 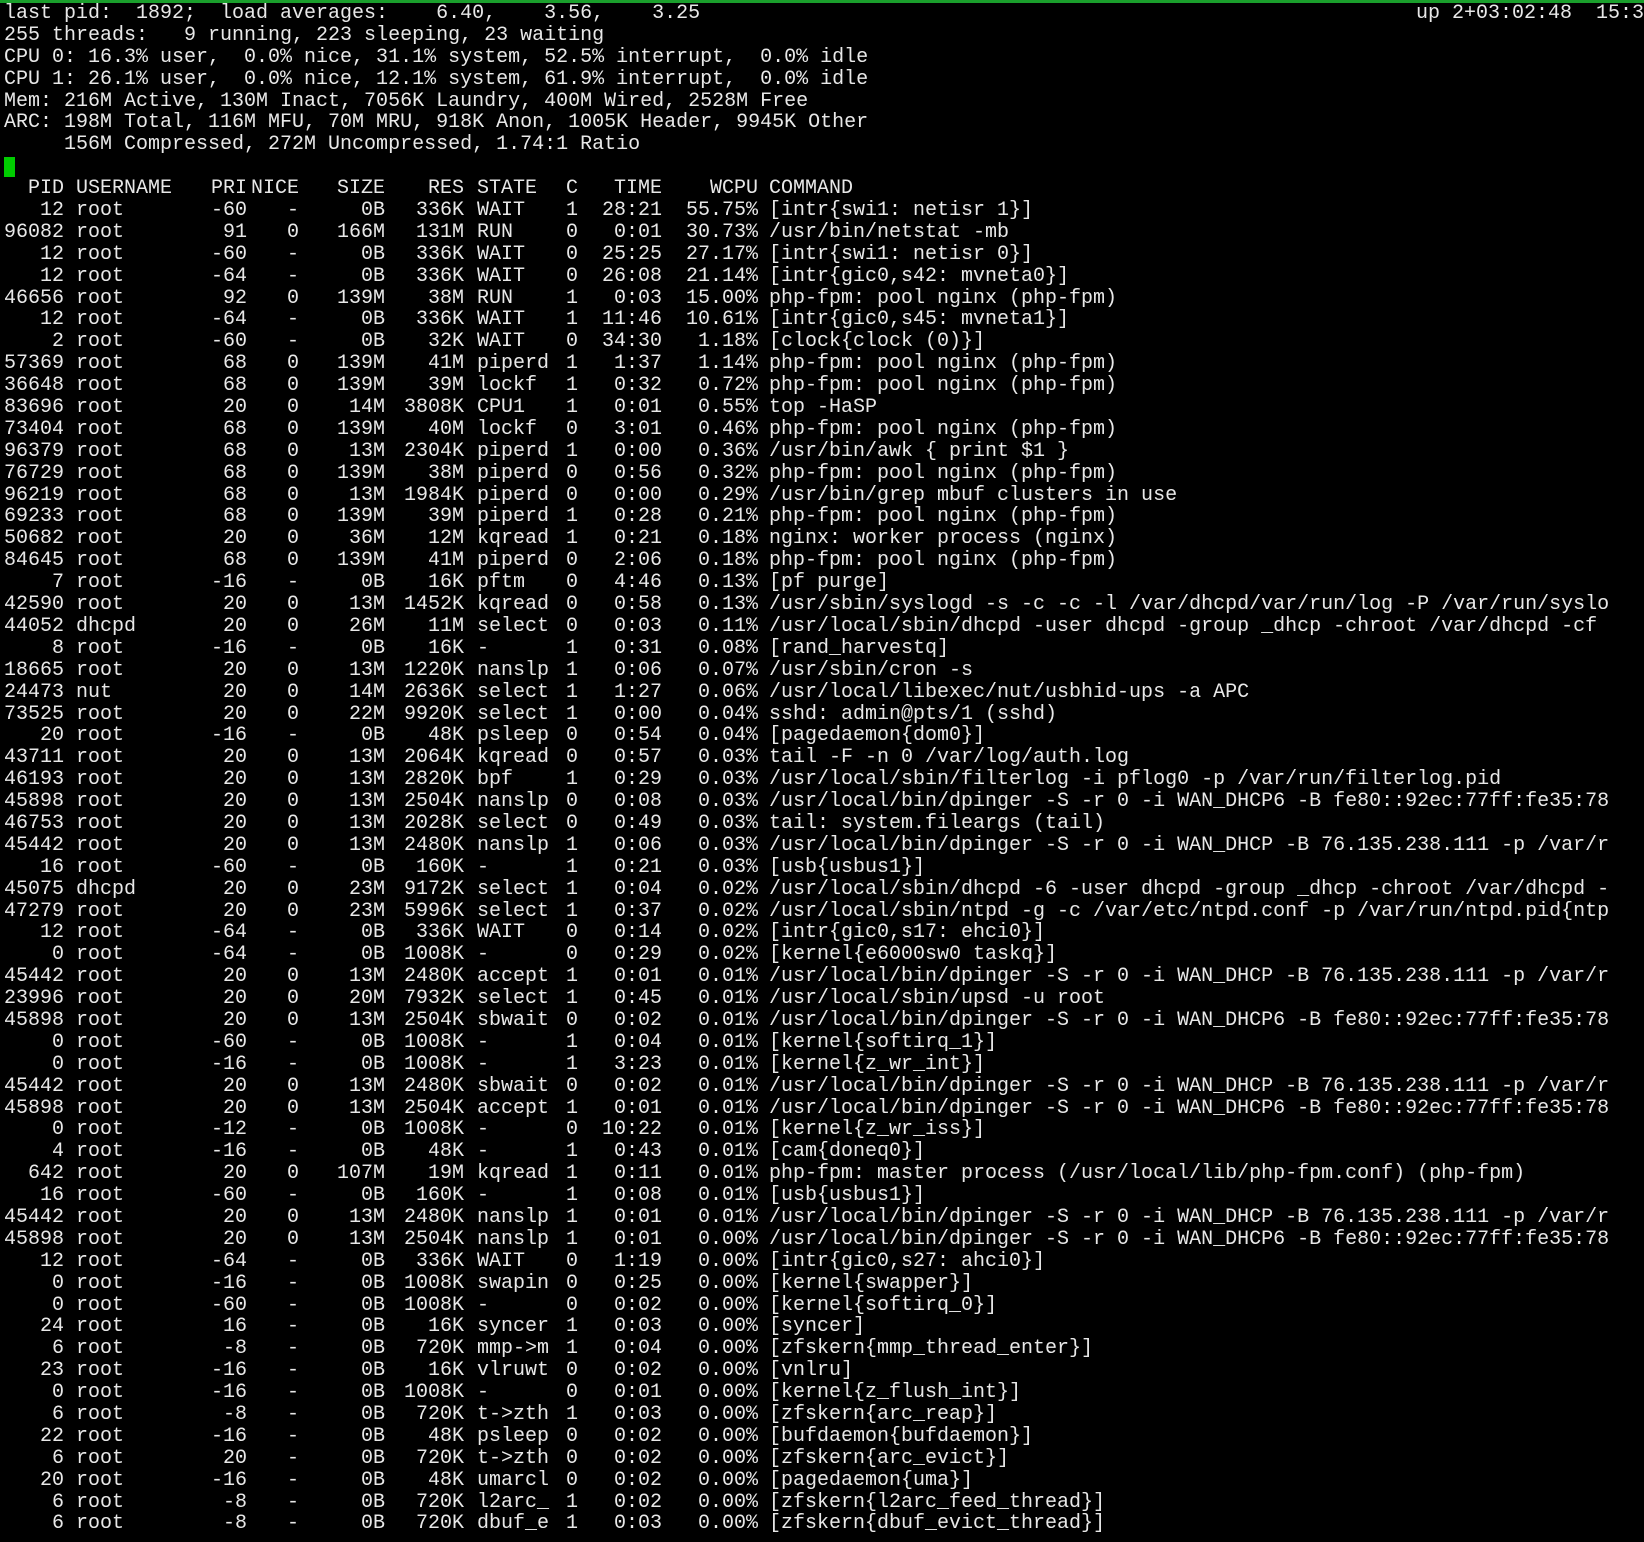 What do you see at coordinates (871, 1480) in the screenshot?
I see `process-command: [pagedaemon{uma}]` at bounding box center [871, 1480].